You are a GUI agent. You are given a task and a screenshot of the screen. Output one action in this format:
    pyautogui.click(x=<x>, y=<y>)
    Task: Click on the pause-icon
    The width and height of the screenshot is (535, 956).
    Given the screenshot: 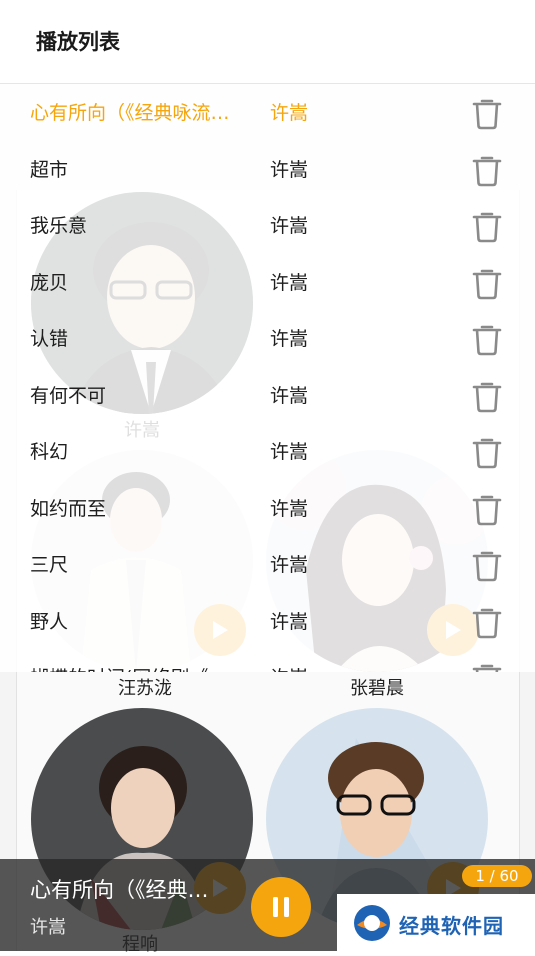 What is the action you would take?
    pyautogui.click(x=281, y=907)
    